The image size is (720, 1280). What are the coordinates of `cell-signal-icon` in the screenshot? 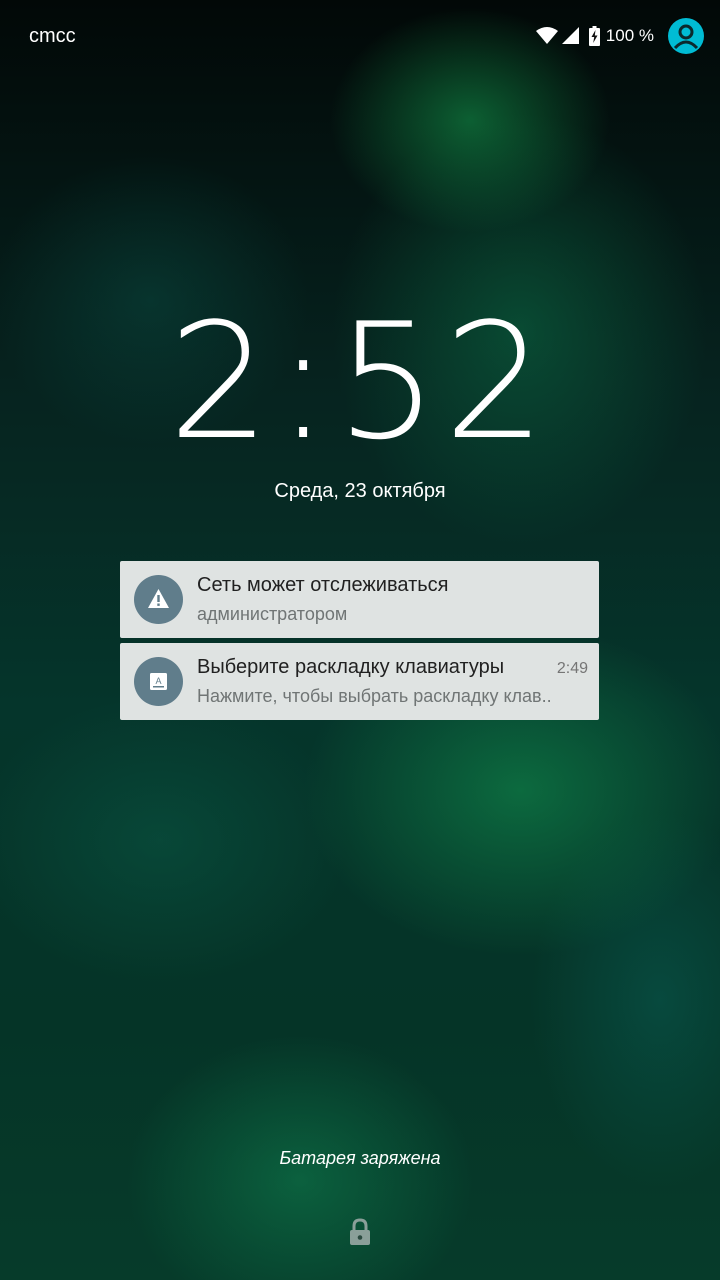 It's located at (570, 35).